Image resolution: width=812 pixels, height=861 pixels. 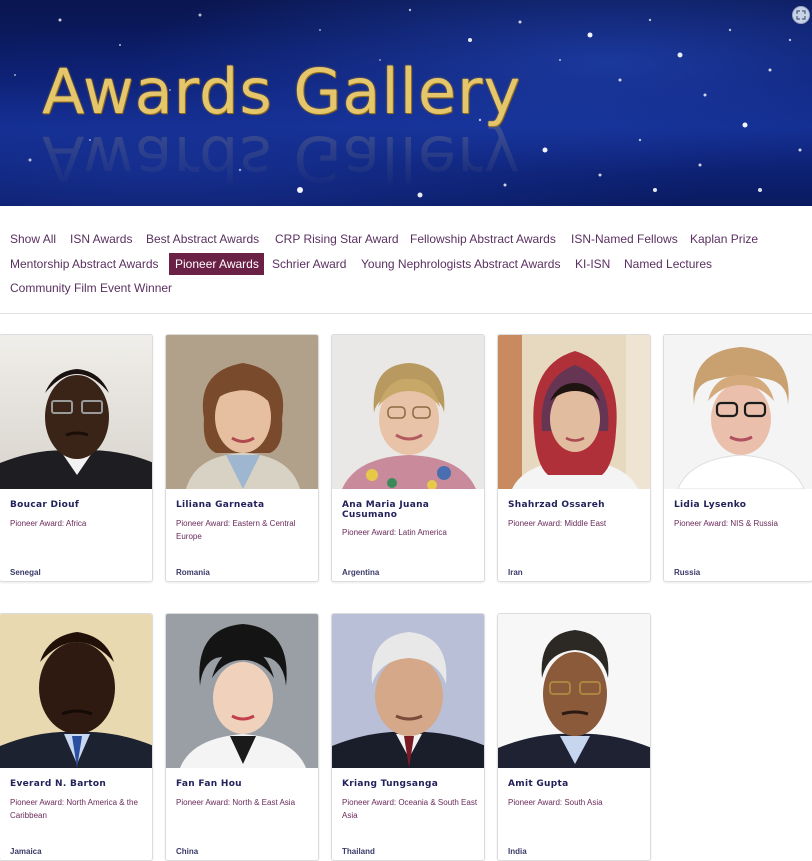 What do you see at coordinates (193, 572) in the screenshot?
I see `awardee-country: Romania` at bounding box center [193, 572].